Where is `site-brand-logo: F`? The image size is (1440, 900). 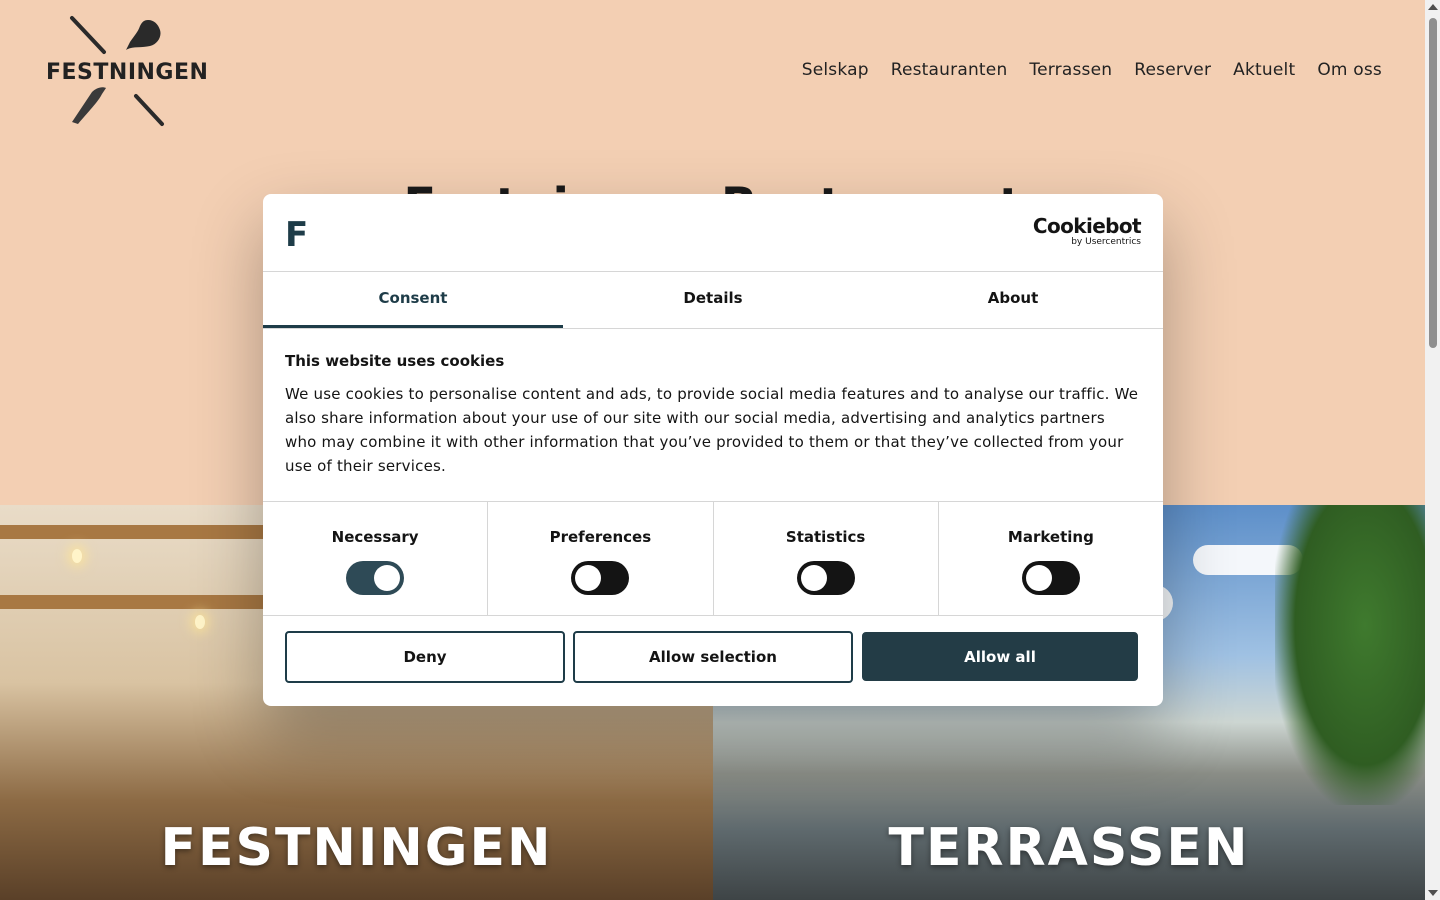 site-brand-logo: F is located at coordinates (296, 233).